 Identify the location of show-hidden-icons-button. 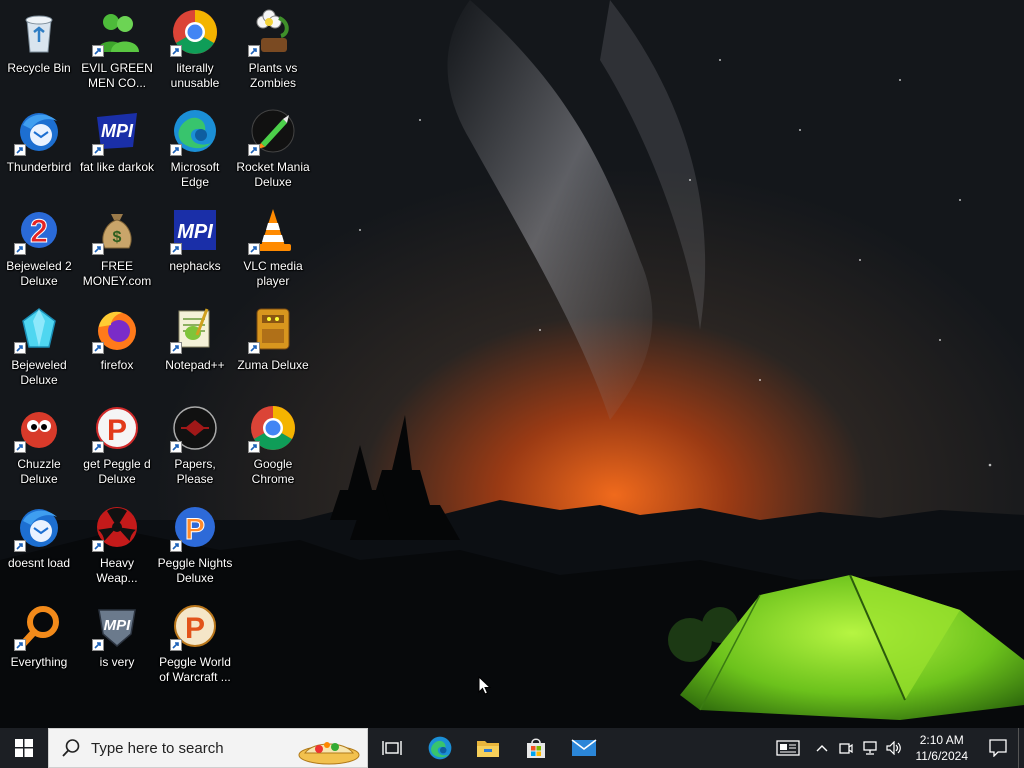
(822, 748).